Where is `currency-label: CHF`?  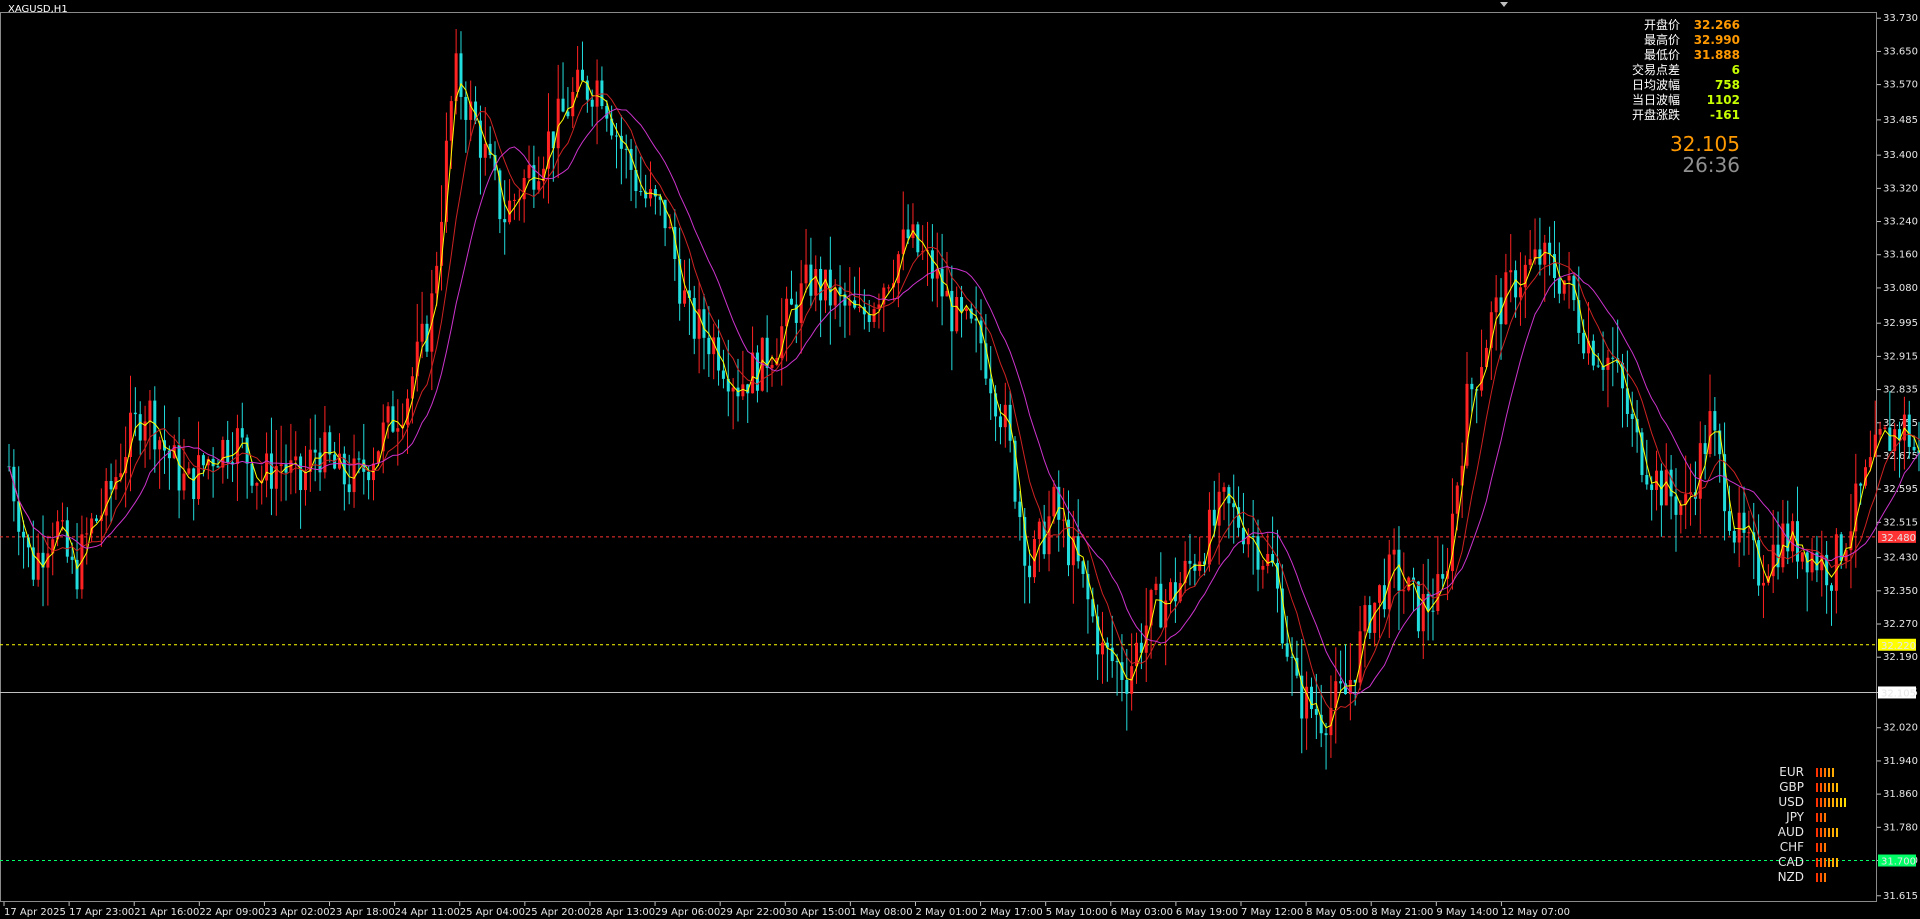 currency-label: CHF is located at coordinates (1791, 847).